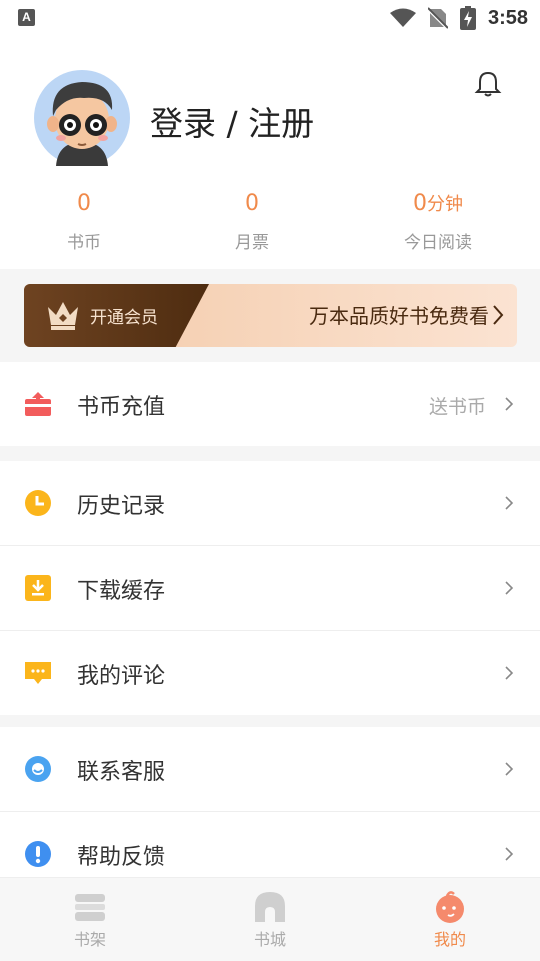 This screenshot has height=961, width=540. What do you see at coordinates (121, 407) in the screenshot?
I see `menu-item-label: 书币充值` at bounding box center [121, 407].